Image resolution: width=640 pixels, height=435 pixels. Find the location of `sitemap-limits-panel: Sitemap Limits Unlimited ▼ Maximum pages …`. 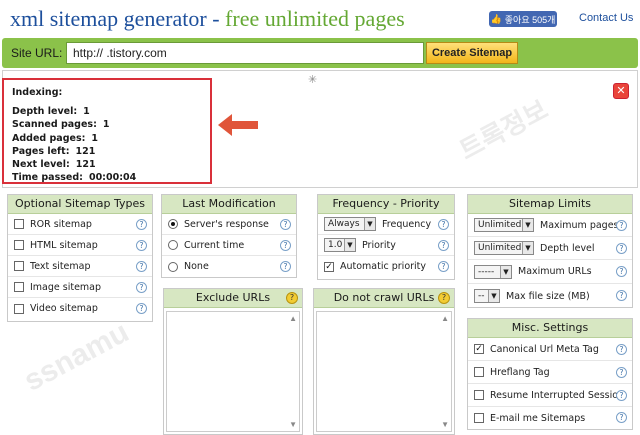

sitemap-limits-panel: Sitemap Limits Unlimited ▼ Maximum pages … is located at coordinates (550, 251).